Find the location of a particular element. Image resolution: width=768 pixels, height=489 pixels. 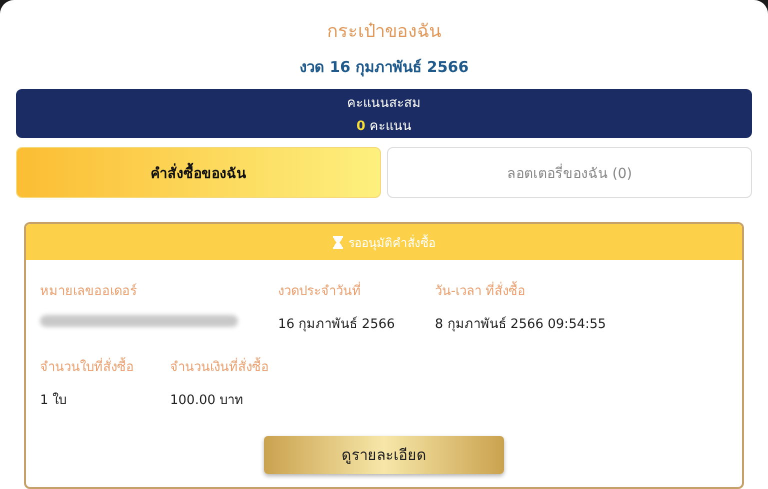

tab: คำสั่งซื้อของฉัน is located at coordinates (198, 172).